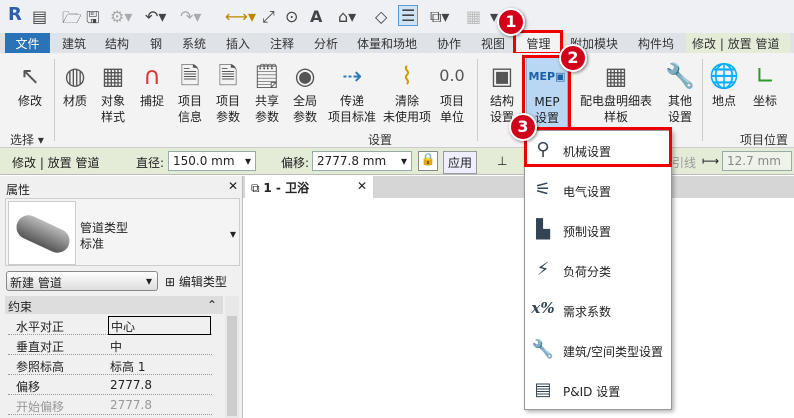  I want to click on project-units-button: 0.0 项目 单位, so click(452, 92).